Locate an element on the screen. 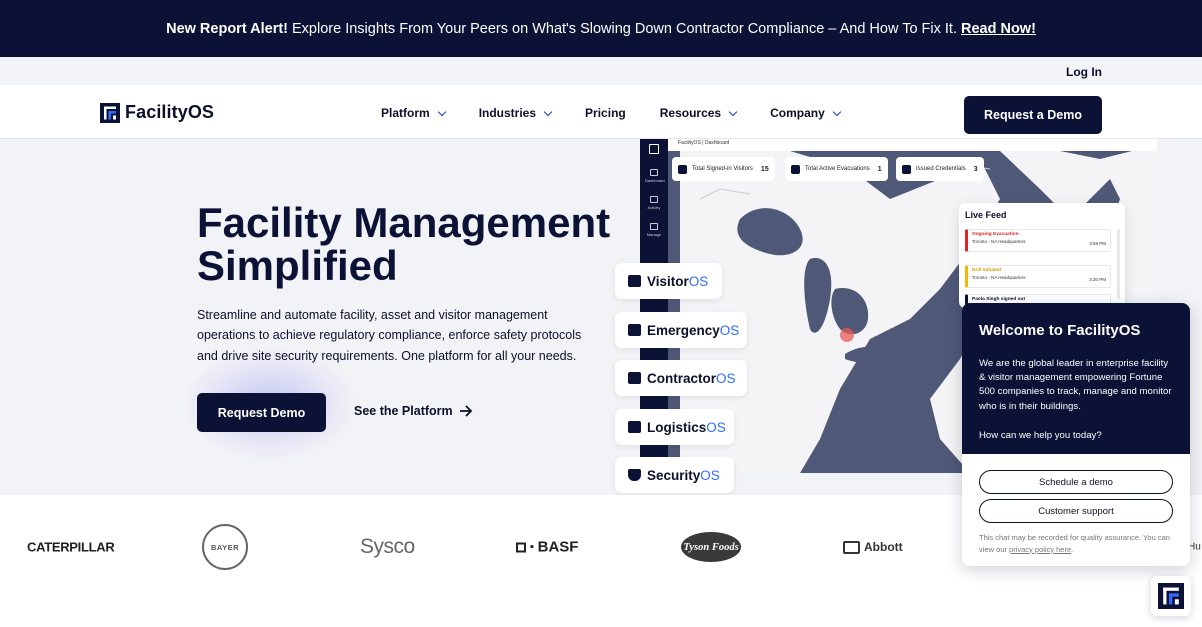  privacy-policy-link: privacy policy here is located at coordinates (1040, 549).